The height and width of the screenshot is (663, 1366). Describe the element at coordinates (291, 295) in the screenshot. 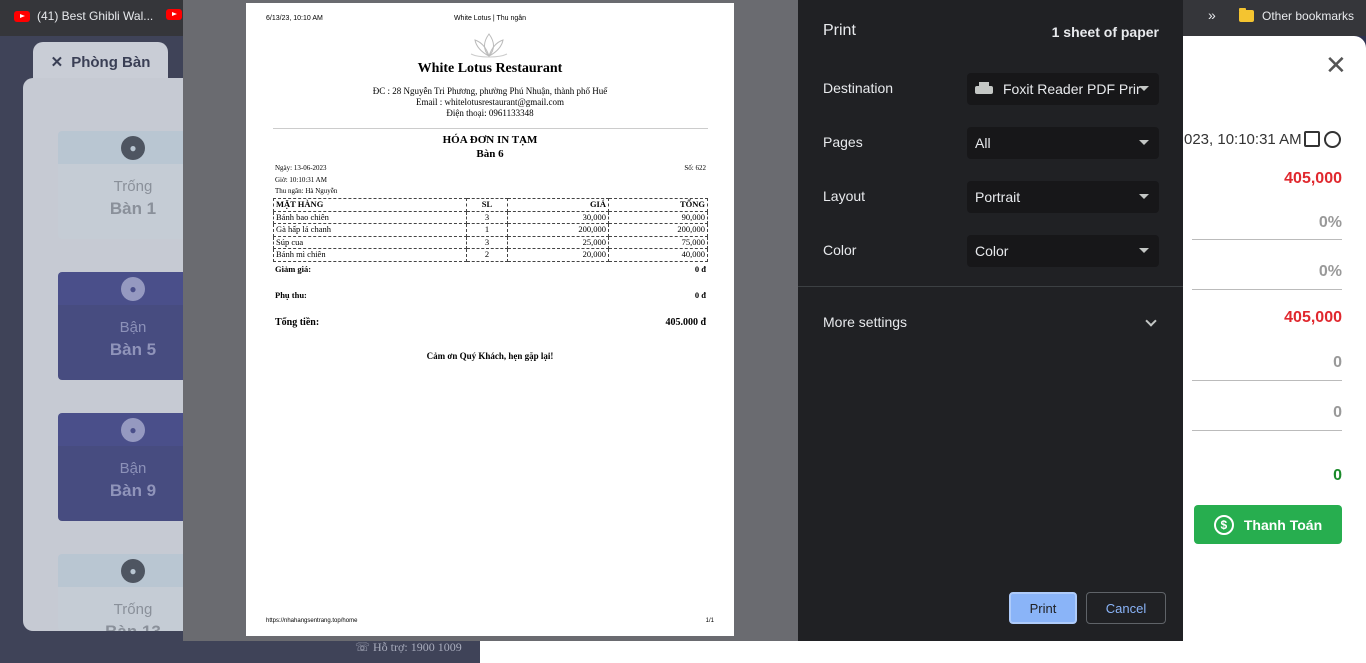

I see `surcharge-label: Phụ thu:` at that location.